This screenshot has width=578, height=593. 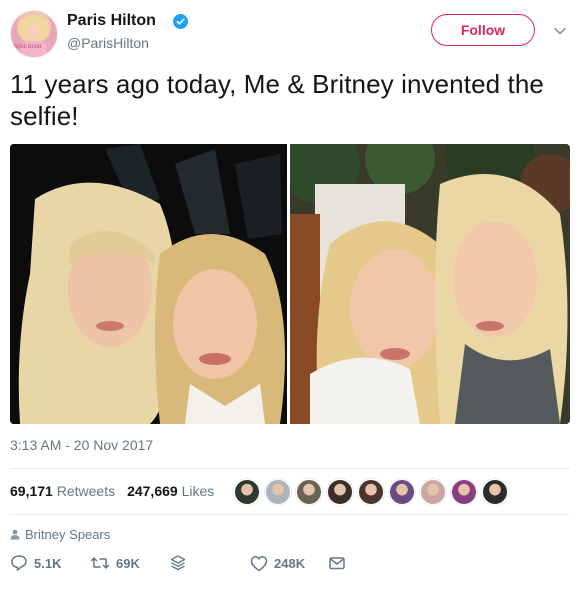 What do you see at coordinates (19, 563) in the screenshot?
I see `reply-icon` at bounding box center [19, 563].